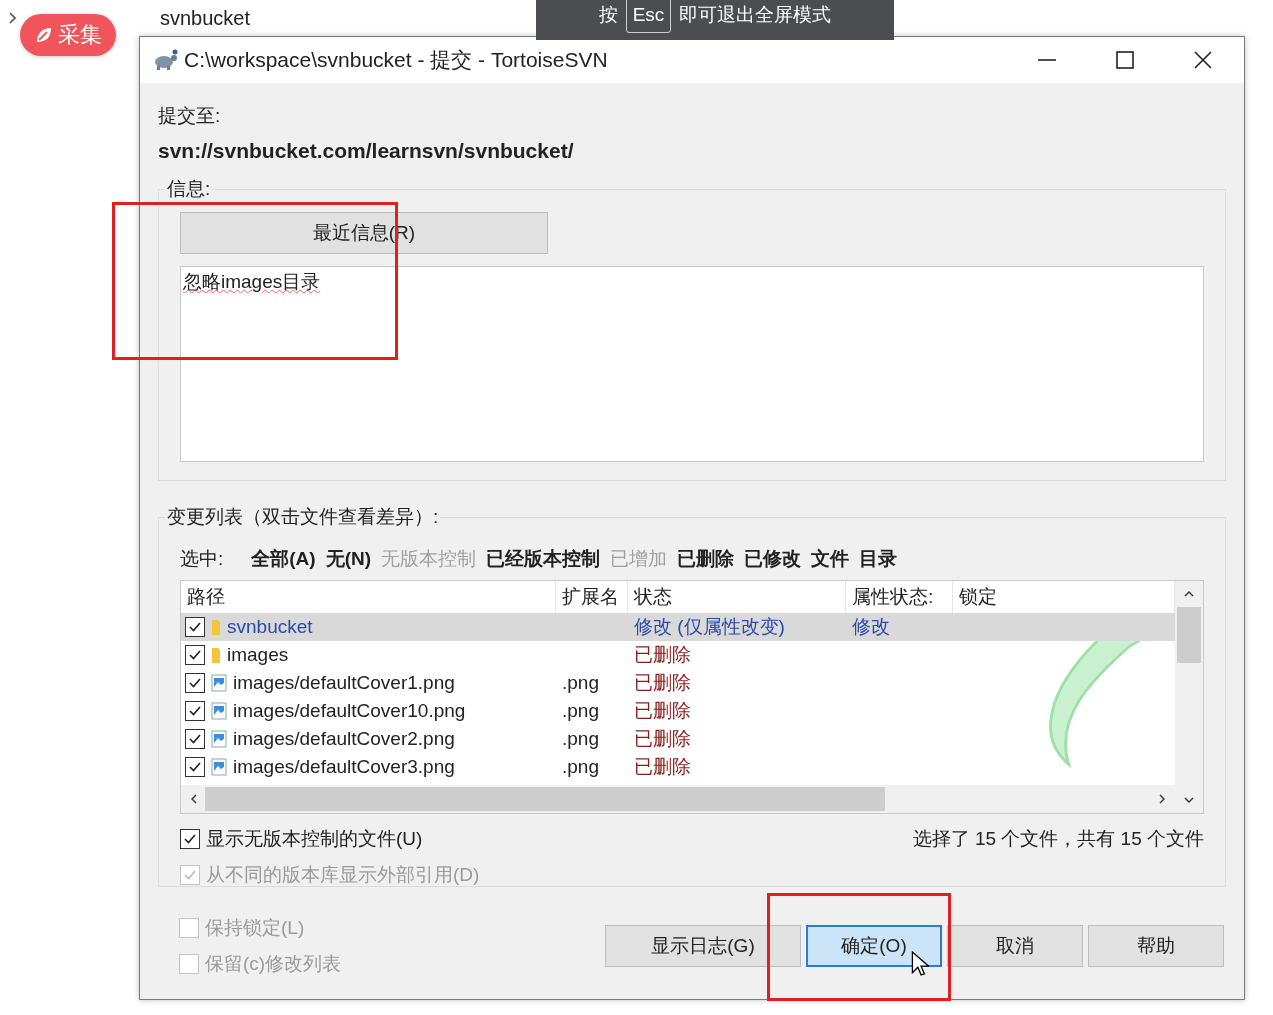  What do you see at coordinates (874, 946) in the screenshot?
I see `dialog-button: 确定(O)` at bounding box center [874, 946].